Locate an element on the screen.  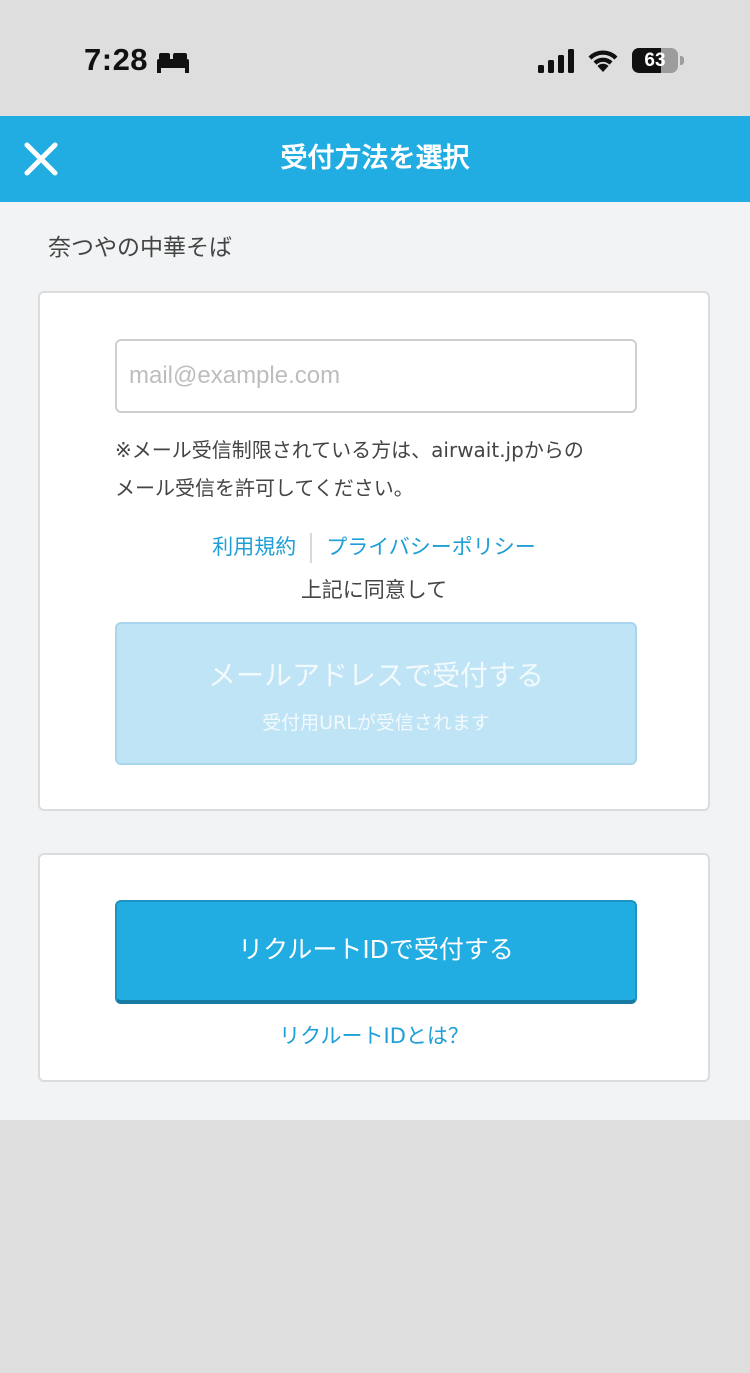
battery-percent: 63 is located at coordinates (655, 60).